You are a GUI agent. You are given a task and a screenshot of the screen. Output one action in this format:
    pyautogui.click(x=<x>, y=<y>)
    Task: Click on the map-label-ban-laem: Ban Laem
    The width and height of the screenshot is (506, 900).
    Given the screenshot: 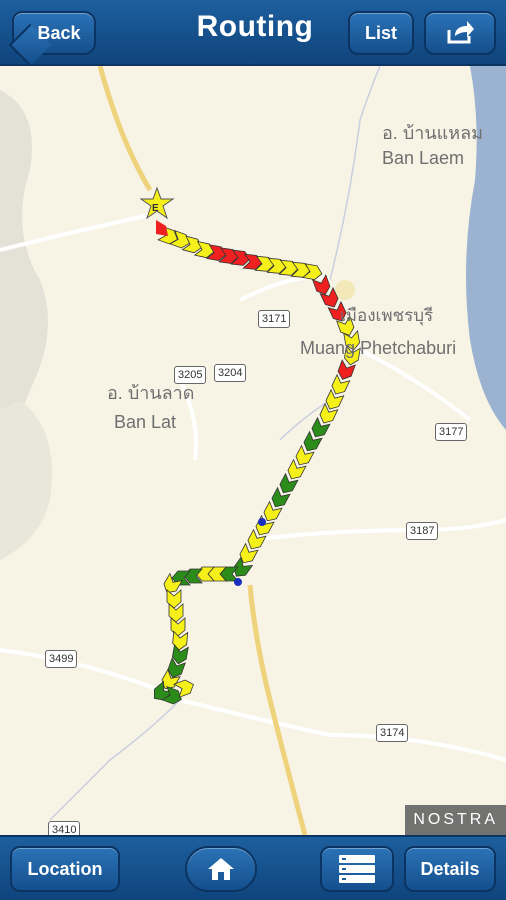 What is the action you would take?
    pyautogui.click(x=423, y=158)
    